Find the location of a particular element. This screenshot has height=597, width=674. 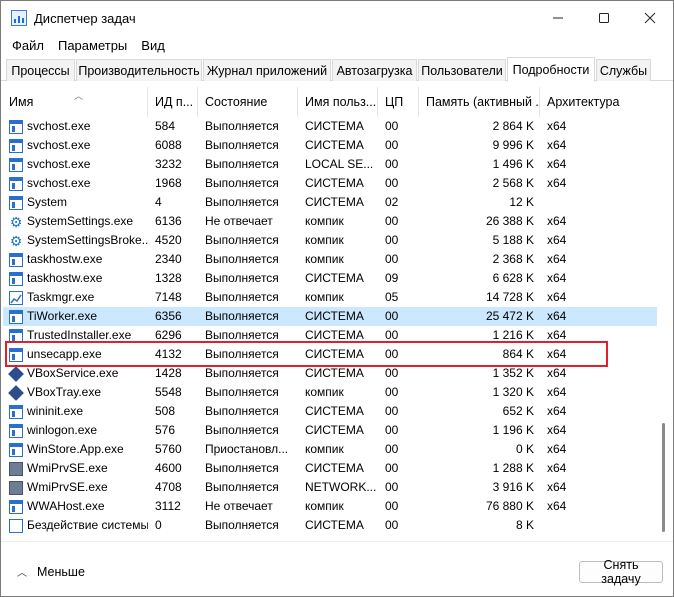

menu-file: Файл is located at coordinates (28, 45).